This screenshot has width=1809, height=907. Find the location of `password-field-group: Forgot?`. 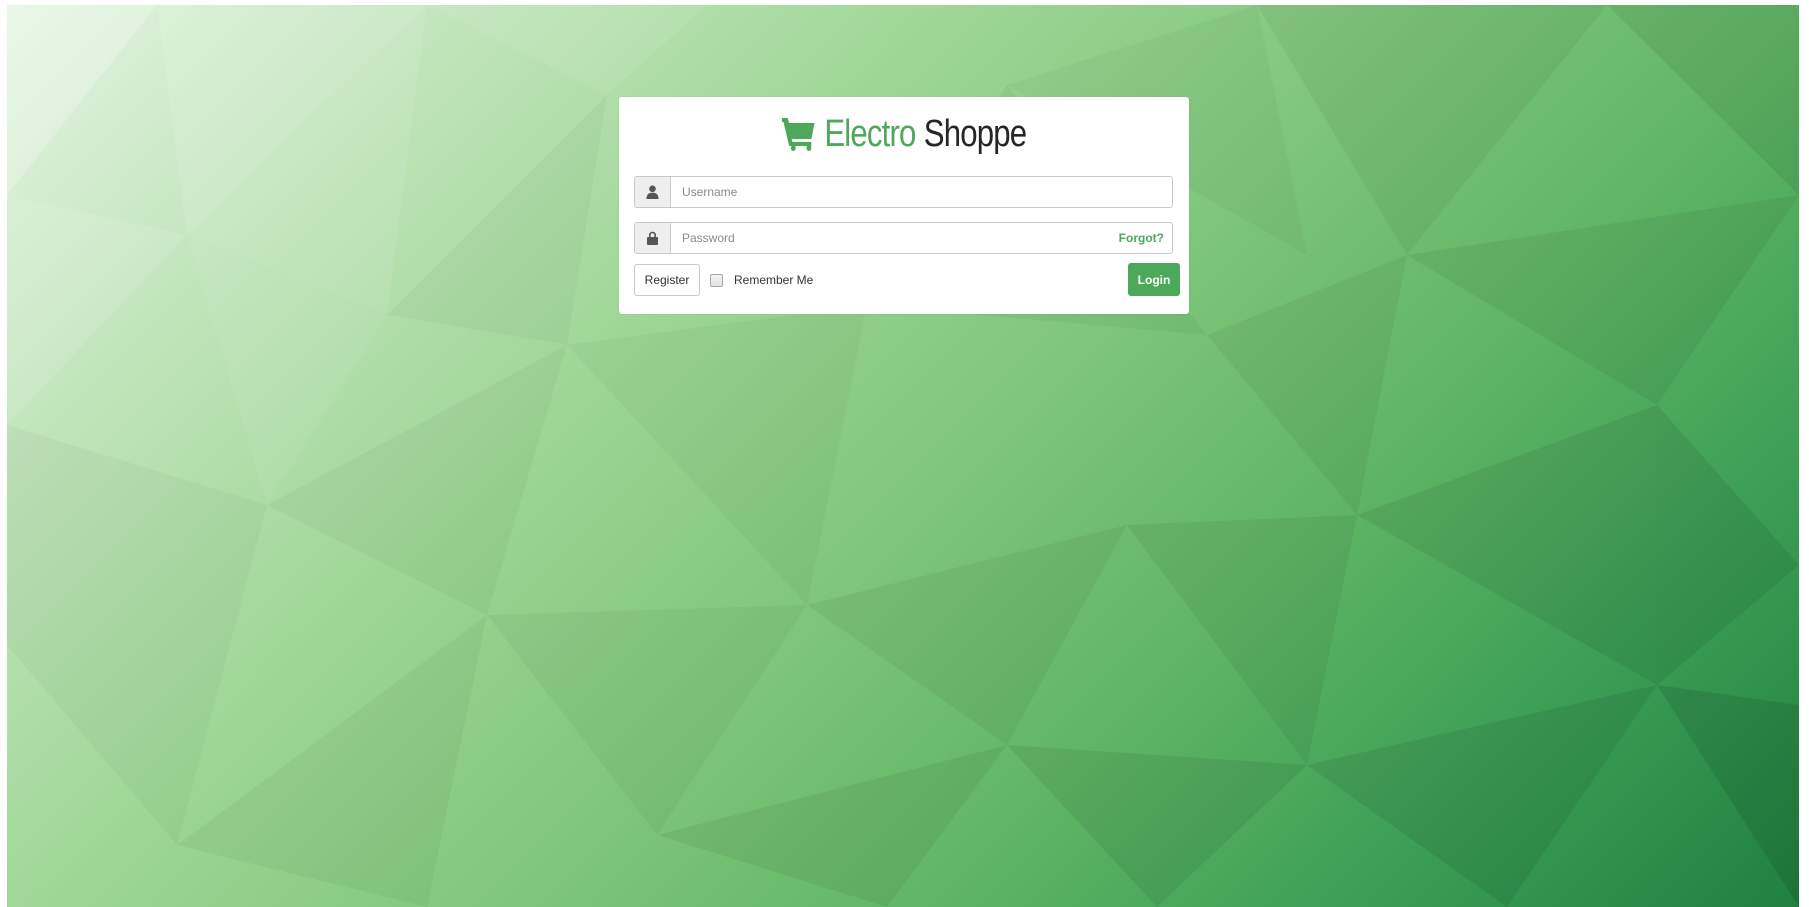

password-field-group: Forgot? is located at coordinates (903, 238).